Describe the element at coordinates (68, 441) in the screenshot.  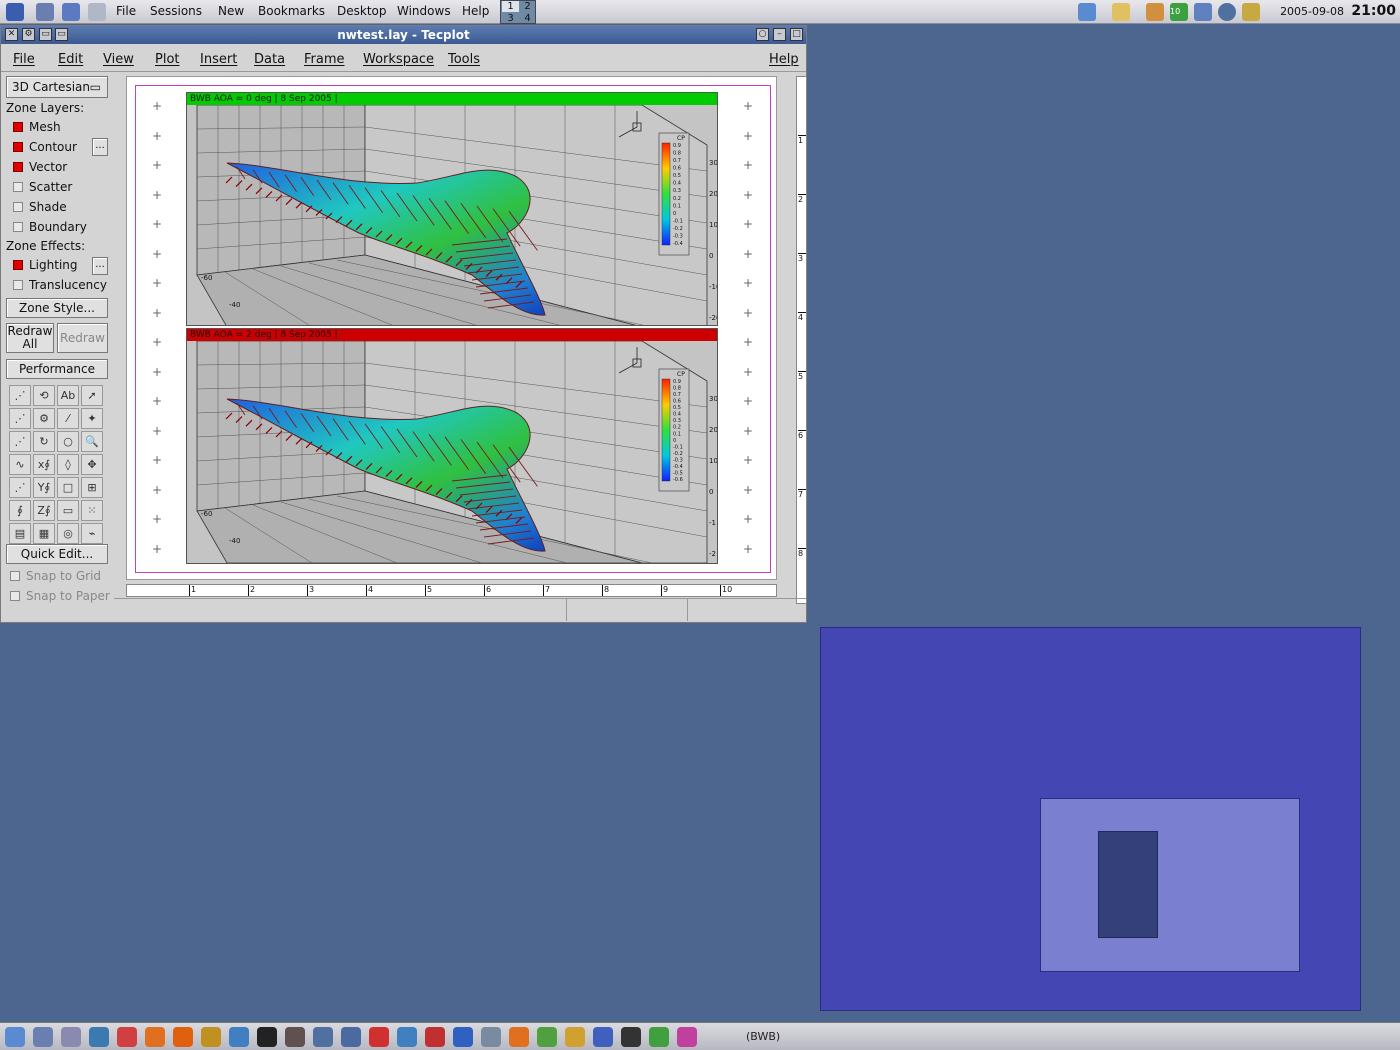
I see `tool-button-11: ○` at that location.